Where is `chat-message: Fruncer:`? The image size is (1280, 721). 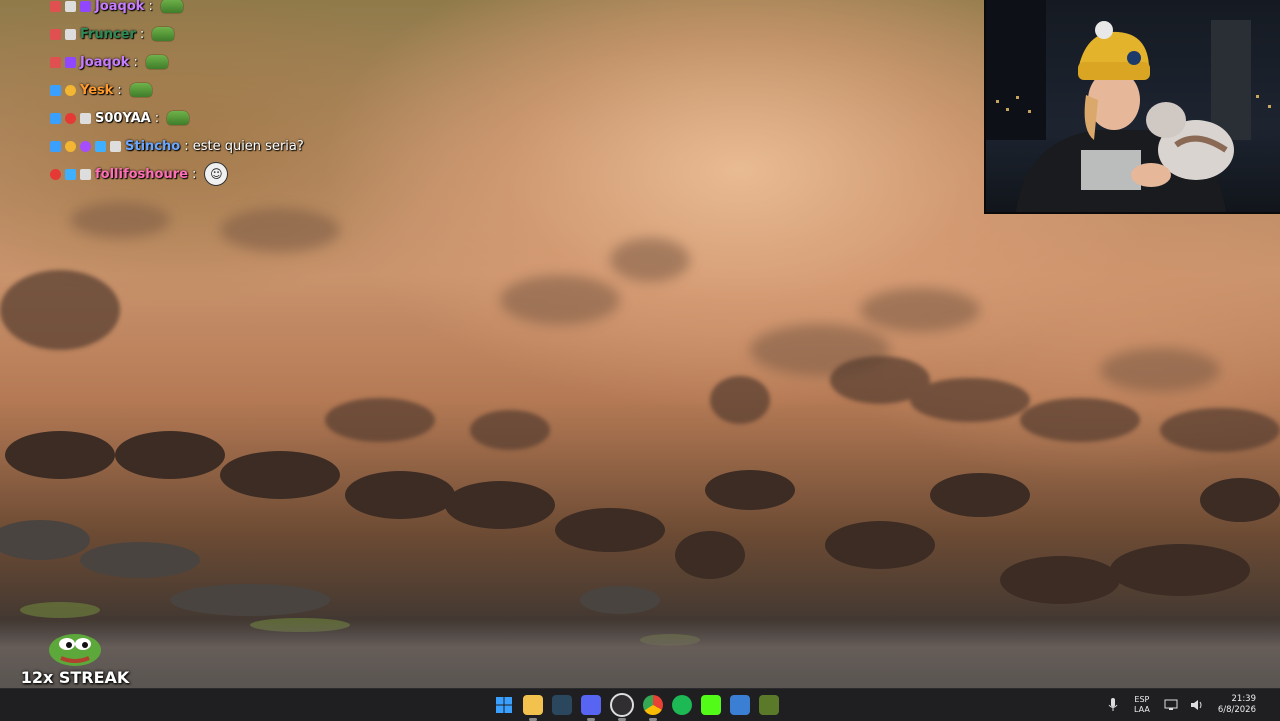 chat-message: Fruncer: is located at coordinates (215, 34).